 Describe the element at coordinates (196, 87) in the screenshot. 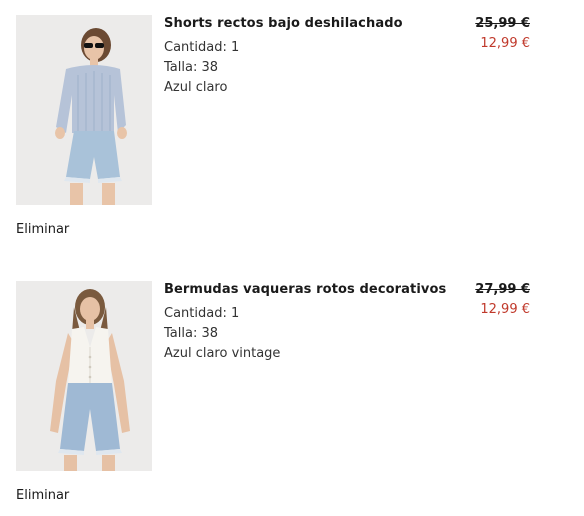

I see `product-color: Azul claro` at that location.